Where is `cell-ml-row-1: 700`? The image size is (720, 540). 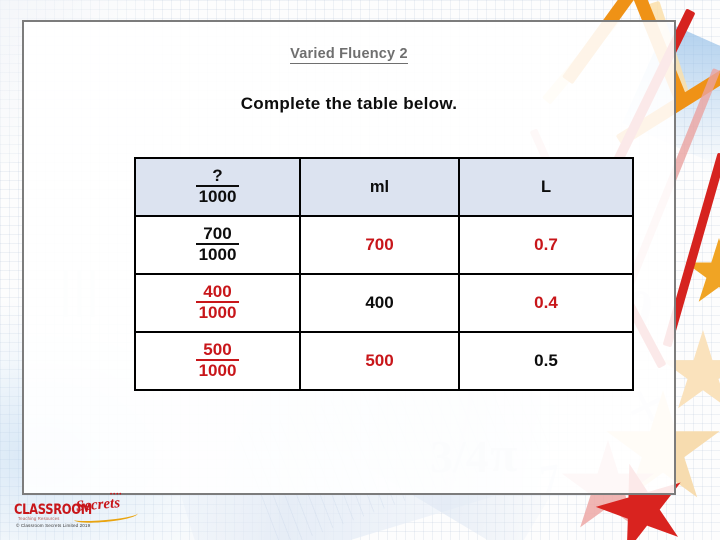
cell-ml-row-1: 700 is located at coordinates (379, 245).